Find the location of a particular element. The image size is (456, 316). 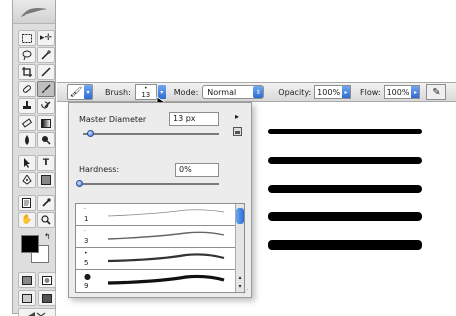

gradient-icon is located at coordinates (46, 123).